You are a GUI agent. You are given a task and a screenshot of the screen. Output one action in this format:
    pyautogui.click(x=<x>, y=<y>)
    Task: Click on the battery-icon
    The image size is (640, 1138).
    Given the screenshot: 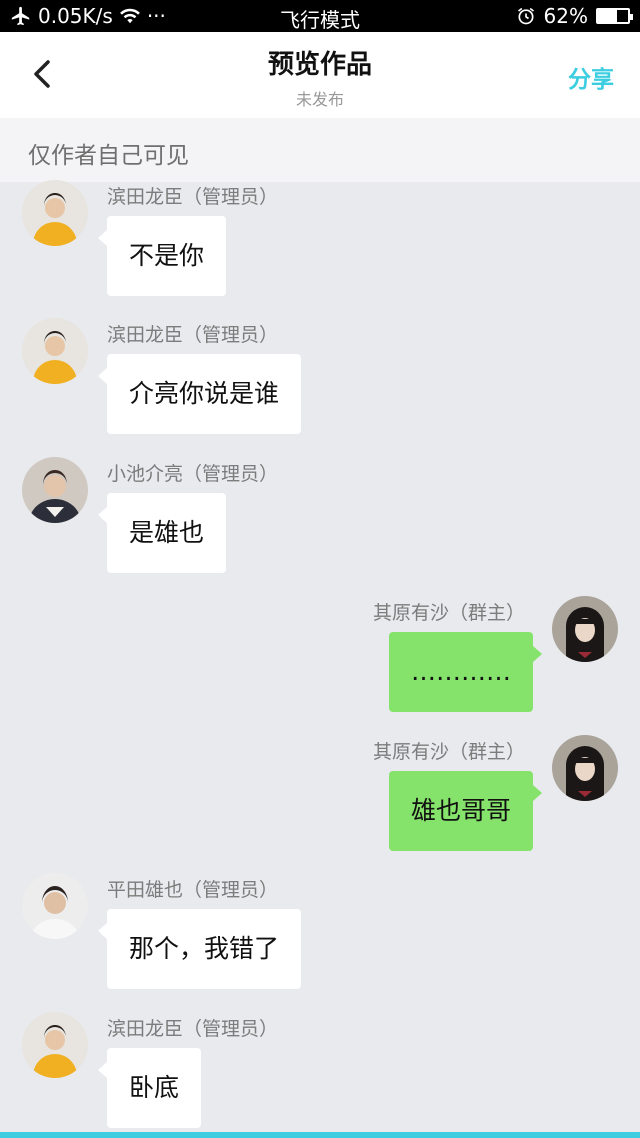 What is the action you would take?
    pyautogui.click(x=614, y=16)
    